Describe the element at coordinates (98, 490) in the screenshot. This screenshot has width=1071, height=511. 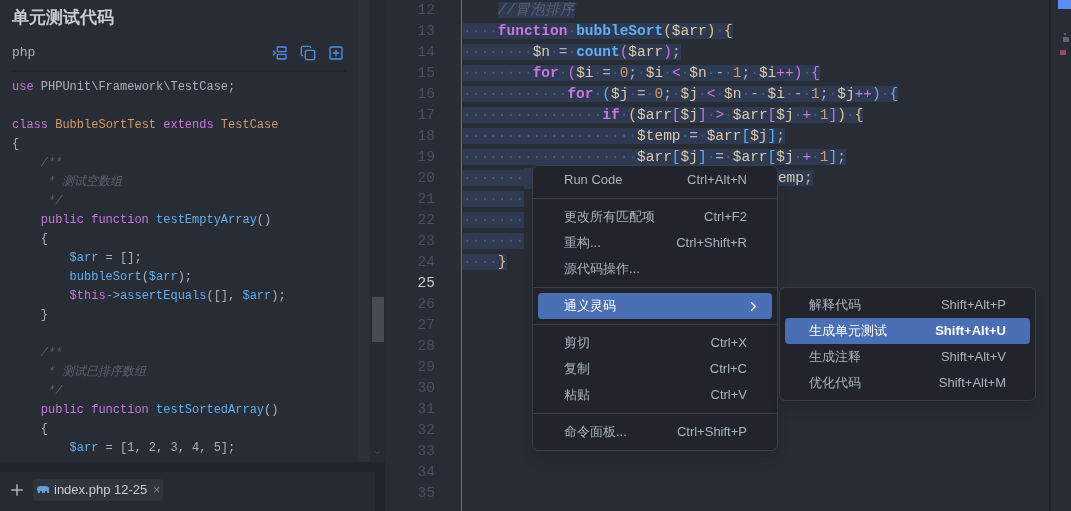
I see `file-tab: index.php 12-25 ×` at that location.